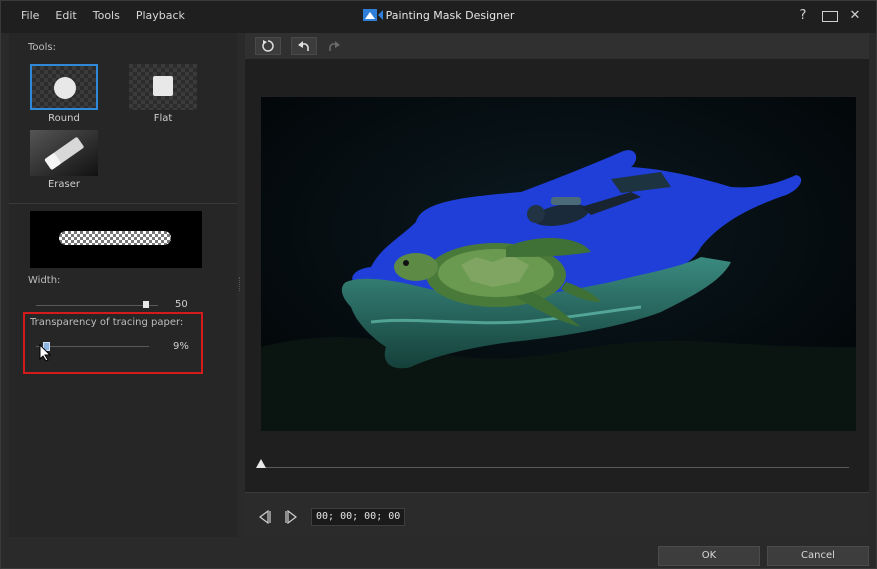 The image size is (877, 569). I want to click on tool-eraser, so click(64, 153).